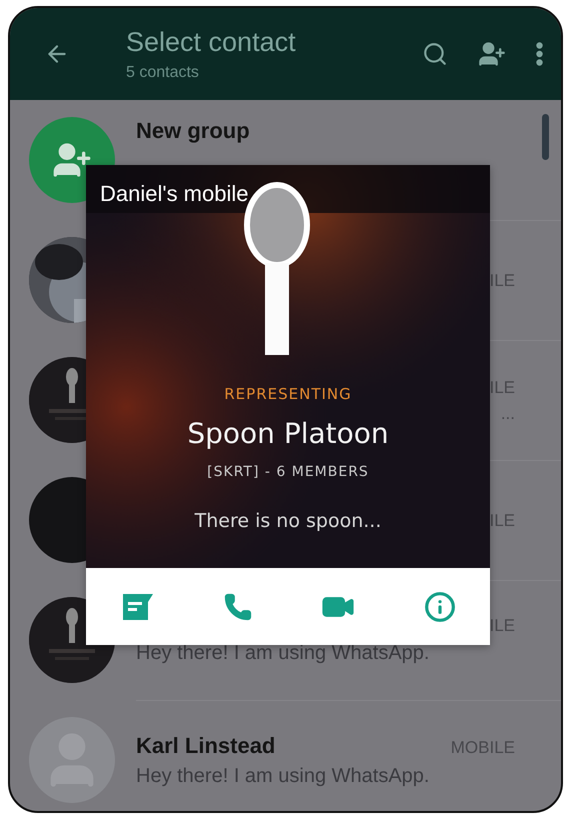  I want to click on info-button, so click(440, 606).